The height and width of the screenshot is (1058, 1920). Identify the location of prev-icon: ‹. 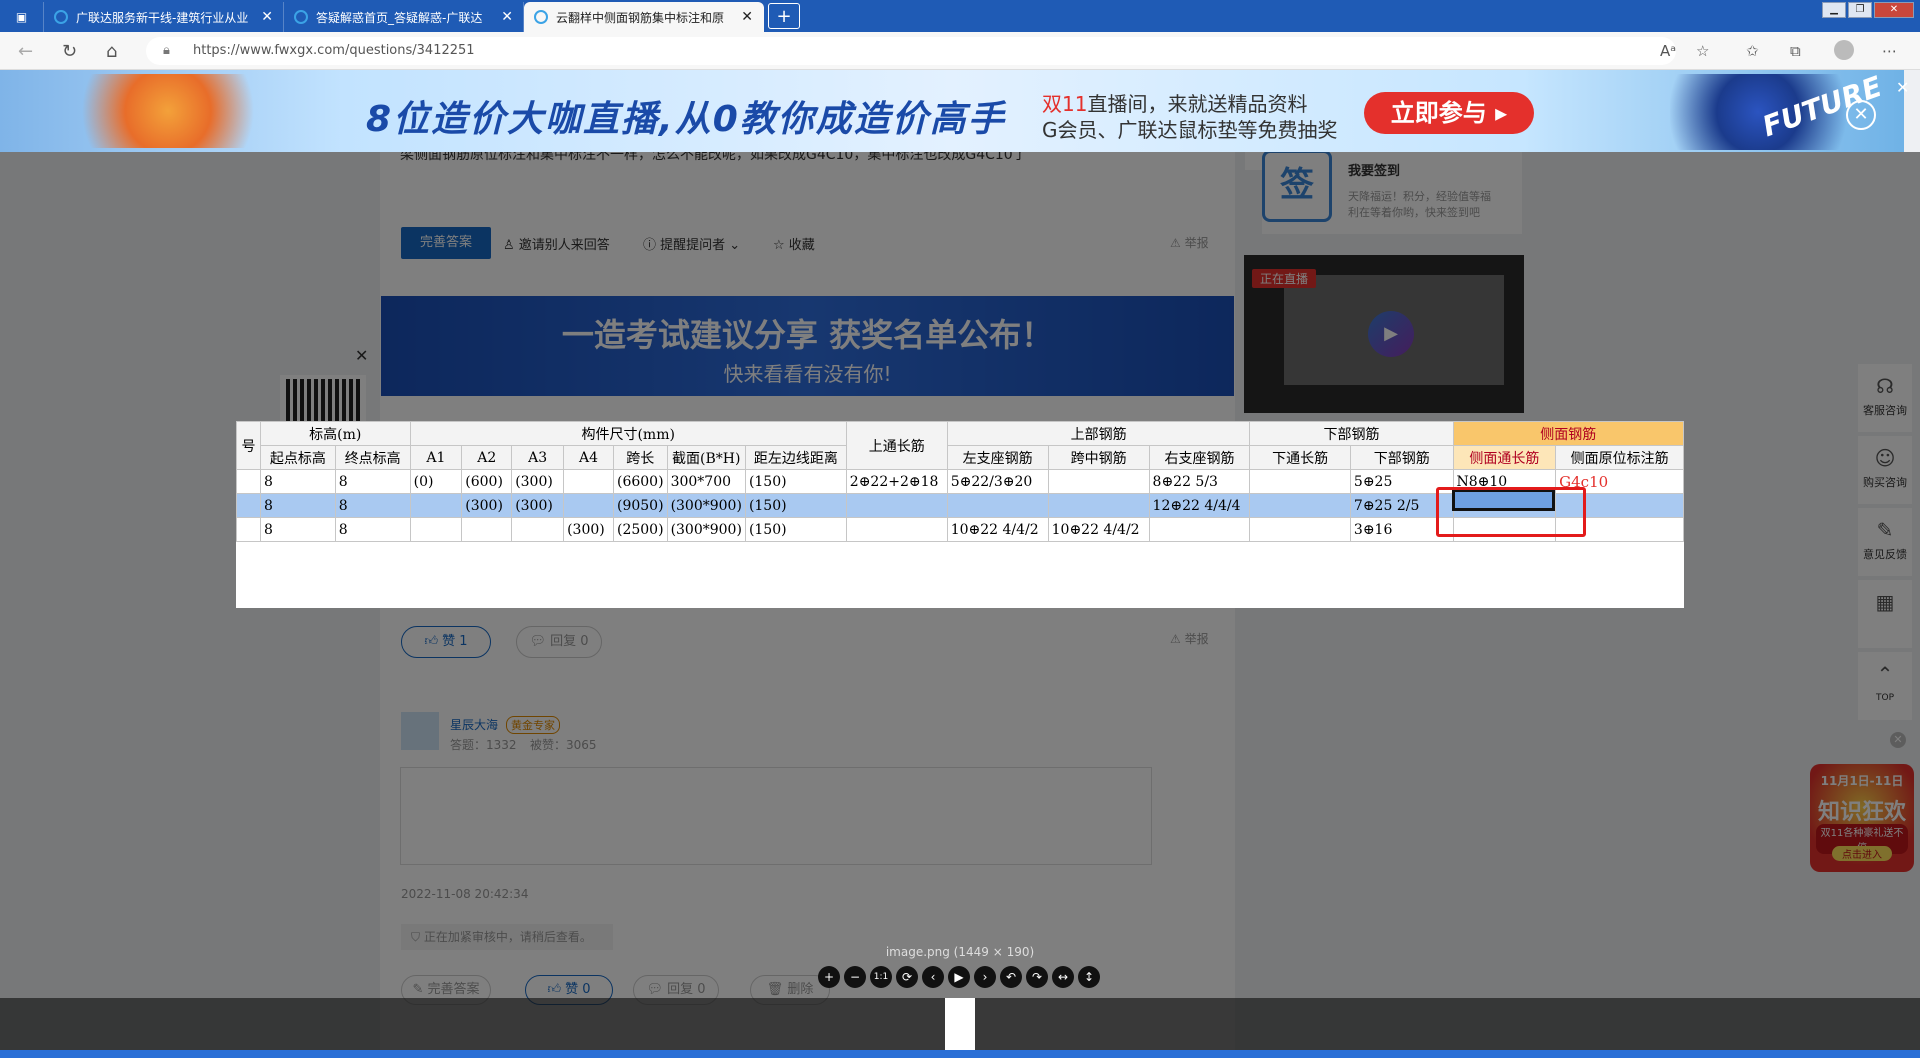
(933, 977).